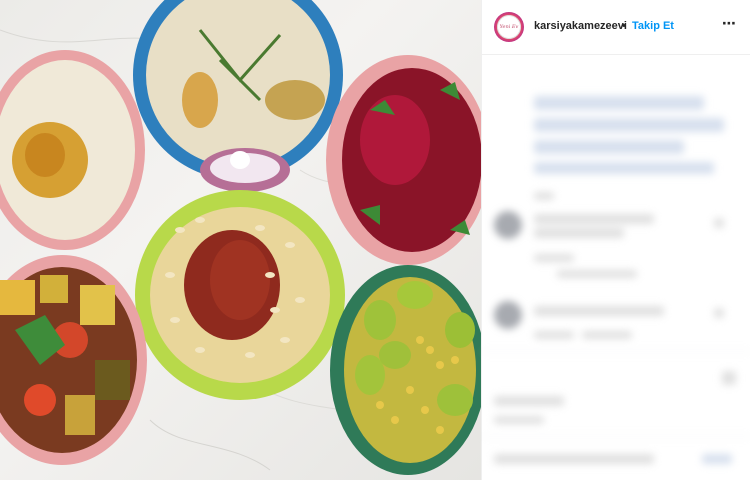 The height and width of the screenshot is (480, 750). I want to click on bowl-center, so click(240, 295).